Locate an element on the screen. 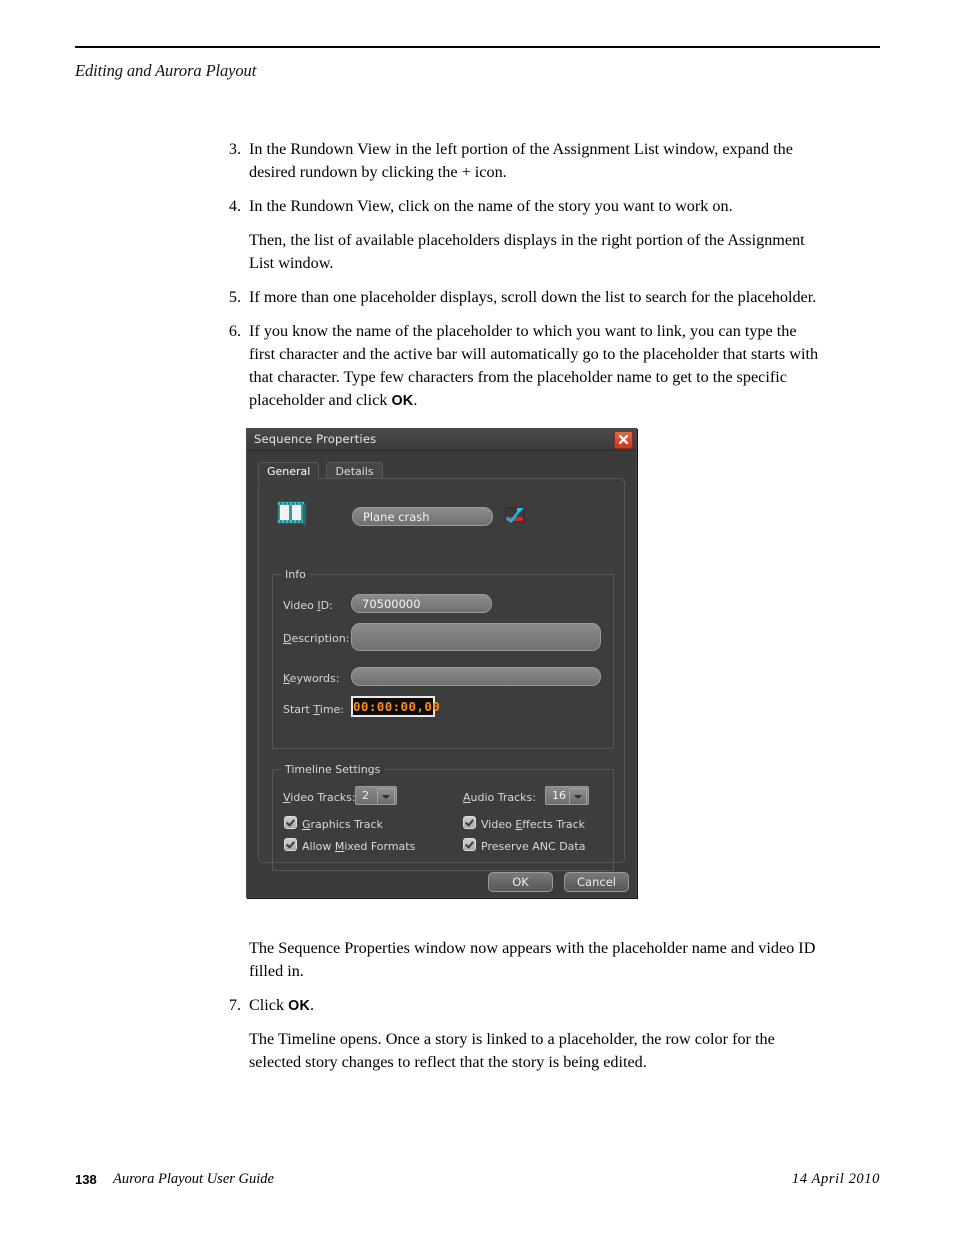 The height and width of the screenshot is (1235, 954). link-check-icon is located at coordinates (515, 518).